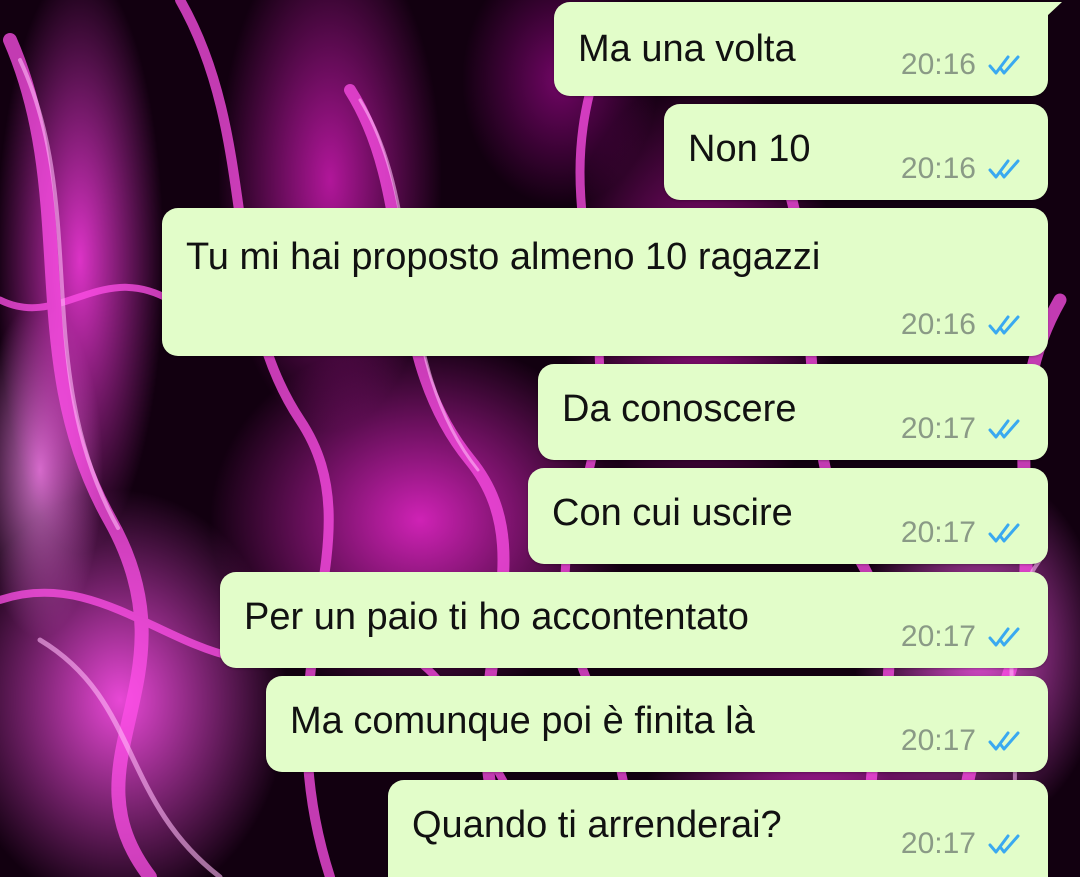 The height and width of the screenshot is (877, 1080). I want to click on message-text: Con cui uscire, so click(672, 513).